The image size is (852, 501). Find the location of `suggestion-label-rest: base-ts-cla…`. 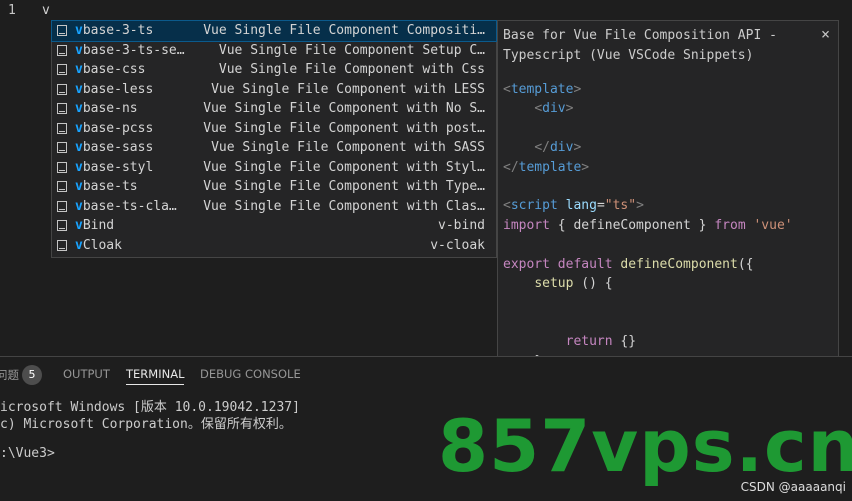

suggestion-label-rest: base-ts-cla… is located at coordinates (129, 206).